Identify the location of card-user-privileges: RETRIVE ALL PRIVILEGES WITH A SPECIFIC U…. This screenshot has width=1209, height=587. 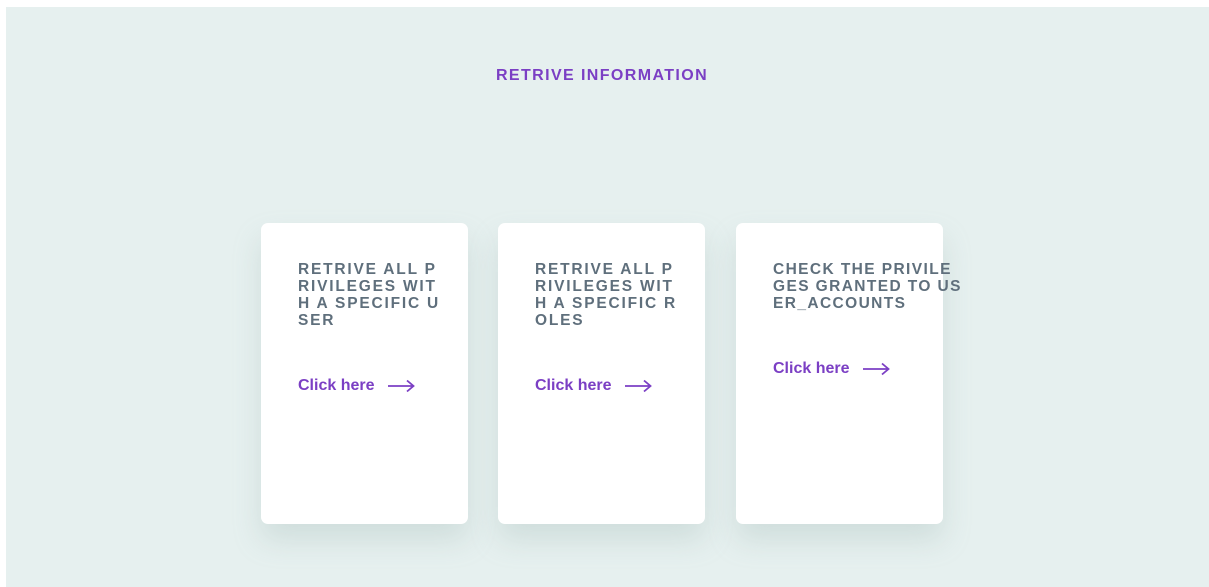
(364, 373).